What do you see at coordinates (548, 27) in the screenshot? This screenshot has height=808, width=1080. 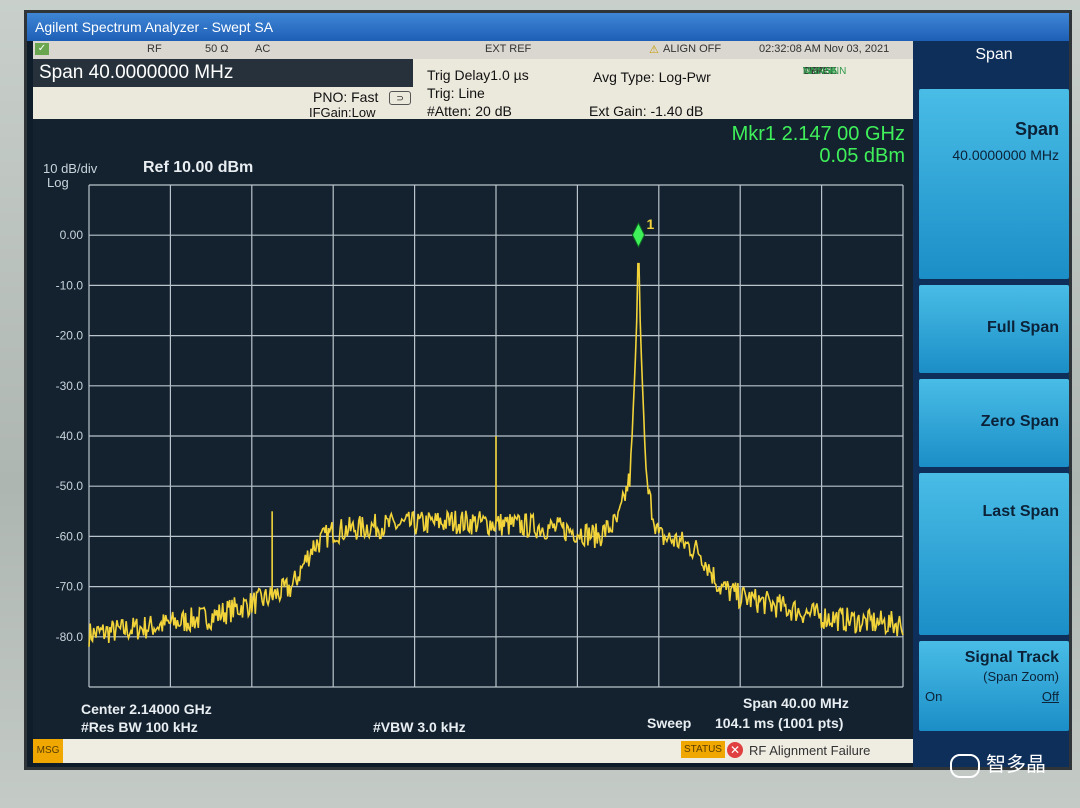 I see `window-title: Agilent Spectrum Analyzer - Swept SA` at bounding box center [548, 27].